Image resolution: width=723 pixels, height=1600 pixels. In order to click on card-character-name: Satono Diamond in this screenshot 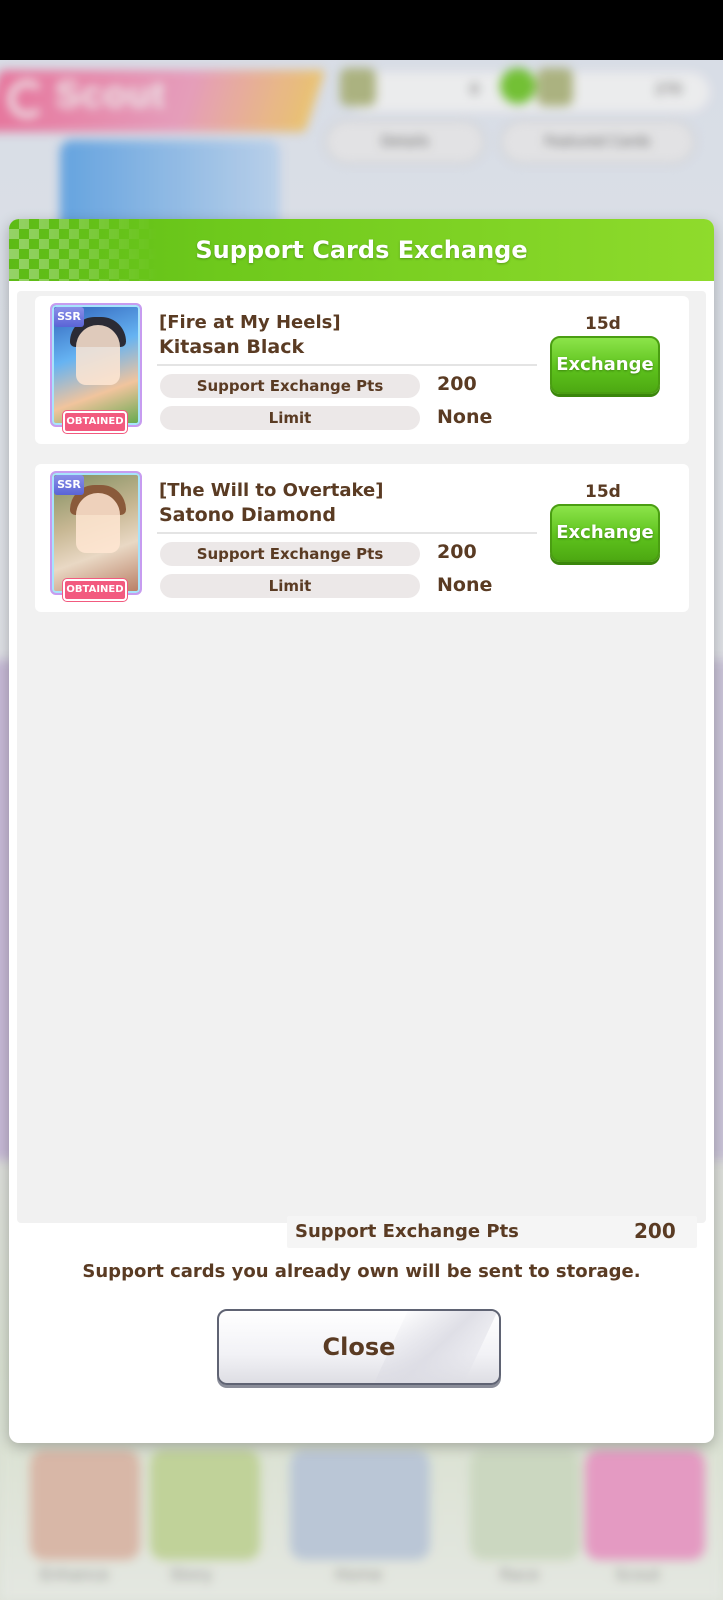, I will do `click(247, 515)`.